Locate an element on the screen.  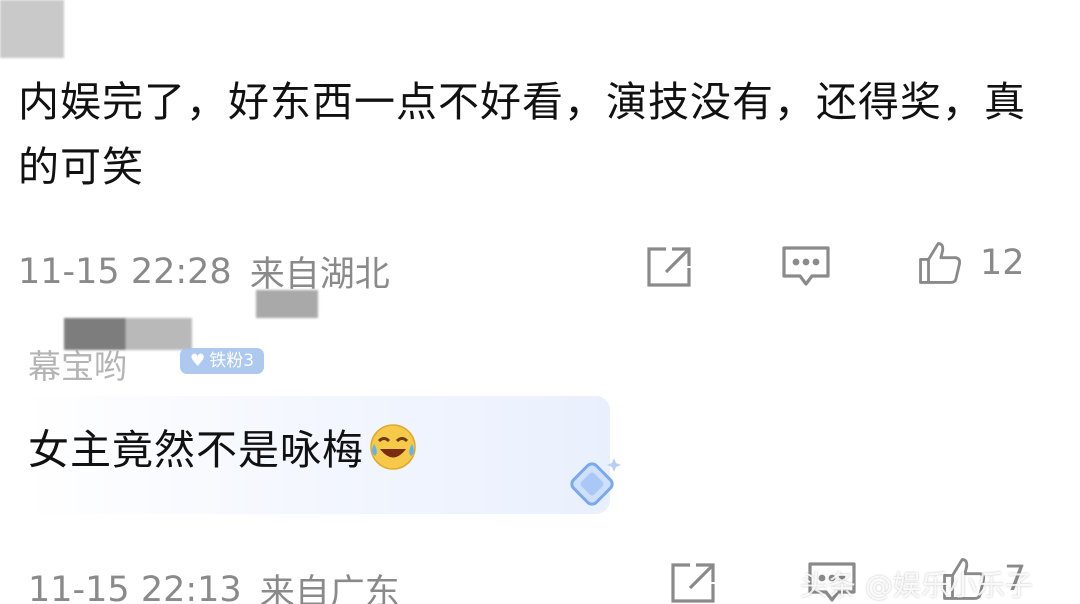
comment-icon is located at coordinates (806, 267).